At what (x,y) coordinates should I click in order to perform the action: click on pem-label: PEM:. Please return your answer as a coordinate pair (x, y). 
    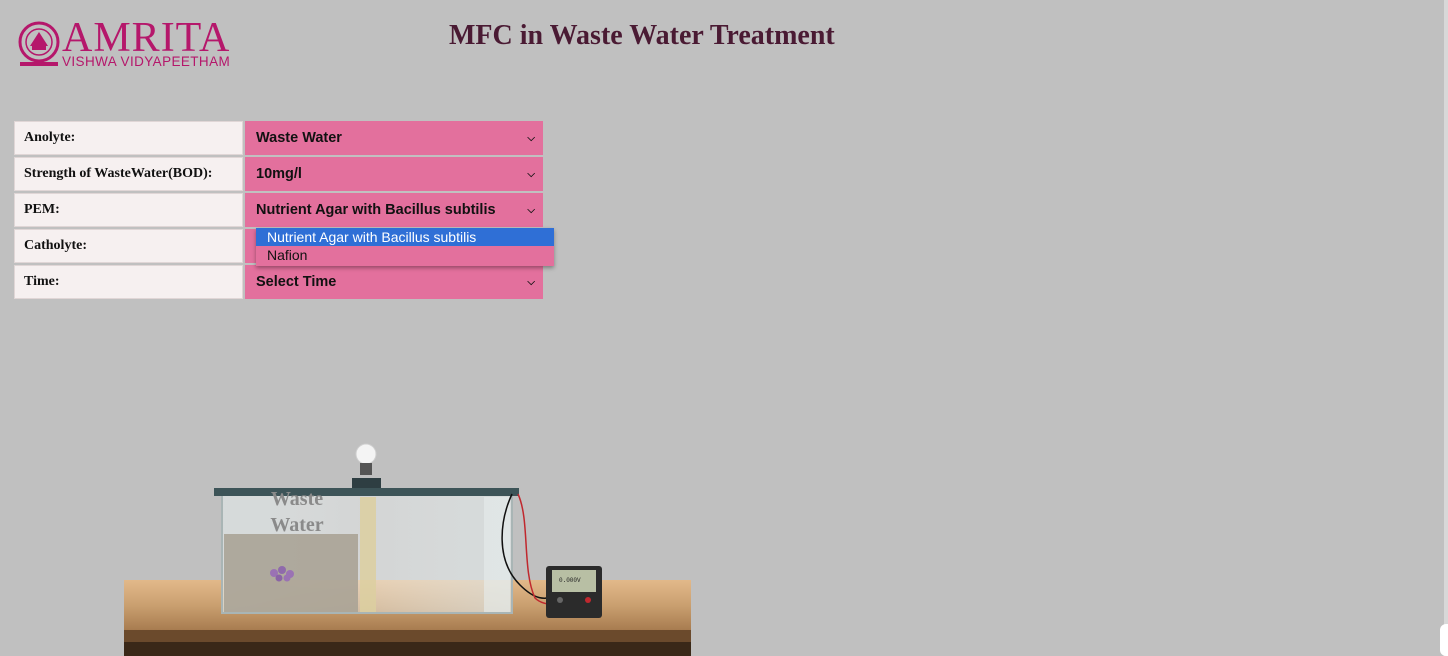
    Looking at the image, I should click on (128, 210).